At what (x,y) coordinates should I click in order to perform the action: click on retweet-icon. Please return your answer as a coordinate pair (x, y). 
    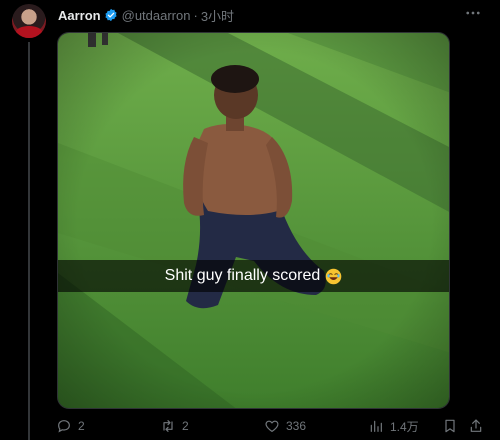
    Looking at the image, I should click on (168, 426).